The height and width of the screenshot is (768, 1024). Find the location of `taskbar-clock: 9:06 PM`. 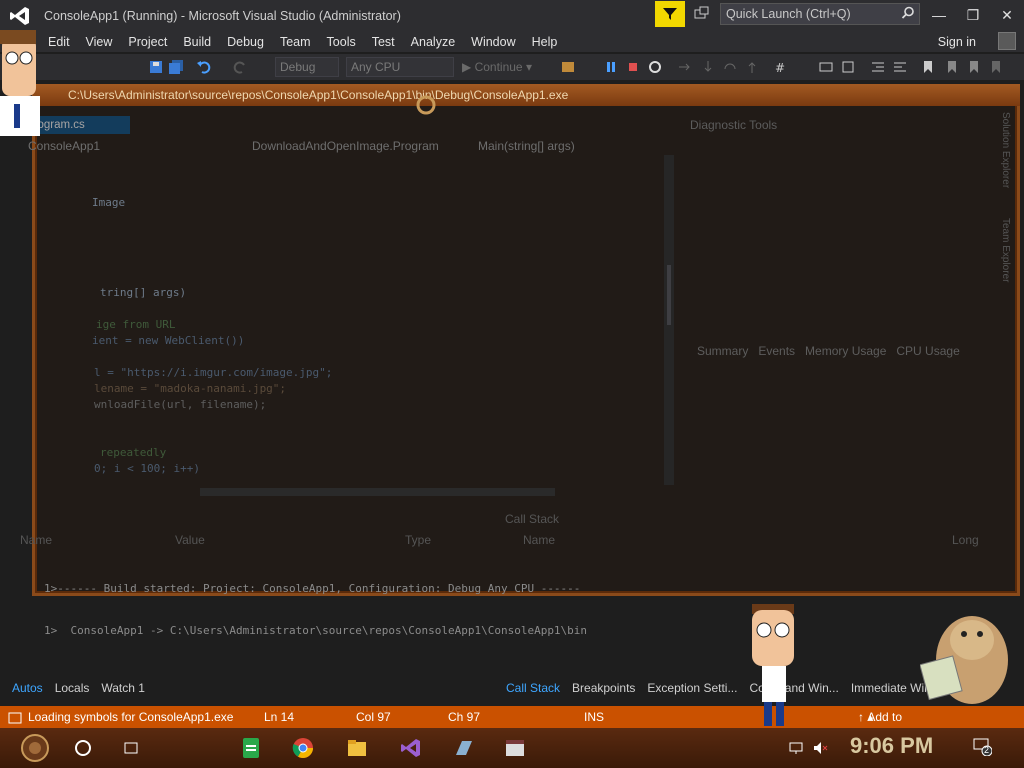

taskbar-clock: 9:06 PM is located at coordinates (891, 746).